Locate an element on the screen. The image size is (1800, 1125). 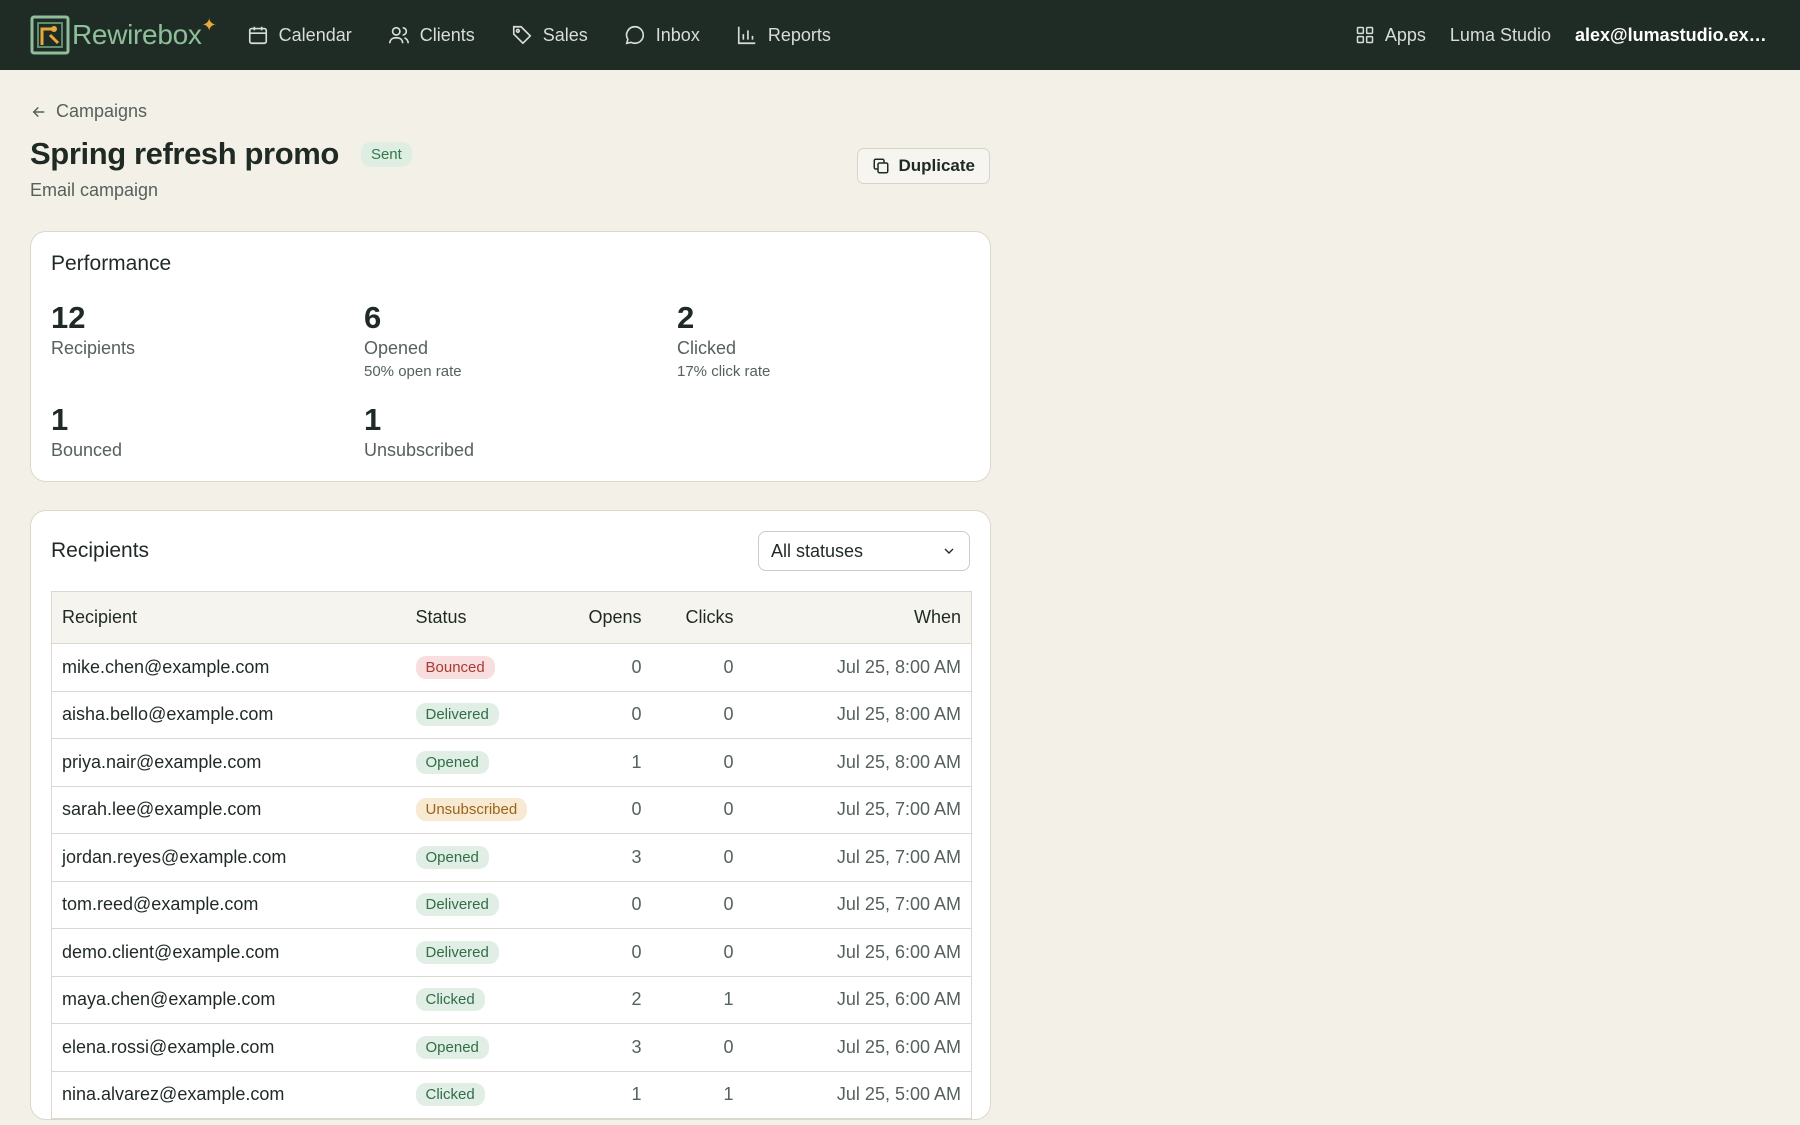
stat-label: Recipients is located at coordinates (93, 348).